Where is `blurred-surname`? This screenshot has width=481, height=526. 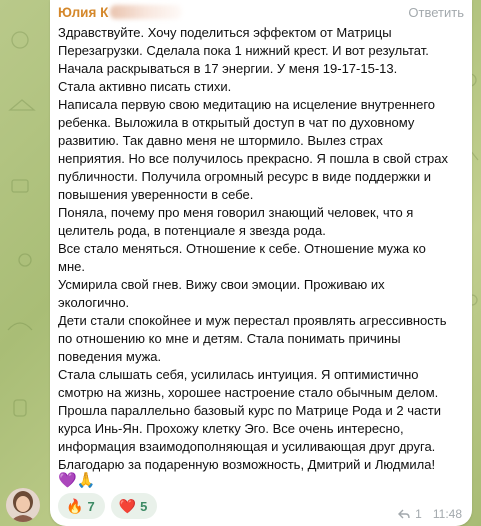 blurred-surname is located at coordinates (146, 12).